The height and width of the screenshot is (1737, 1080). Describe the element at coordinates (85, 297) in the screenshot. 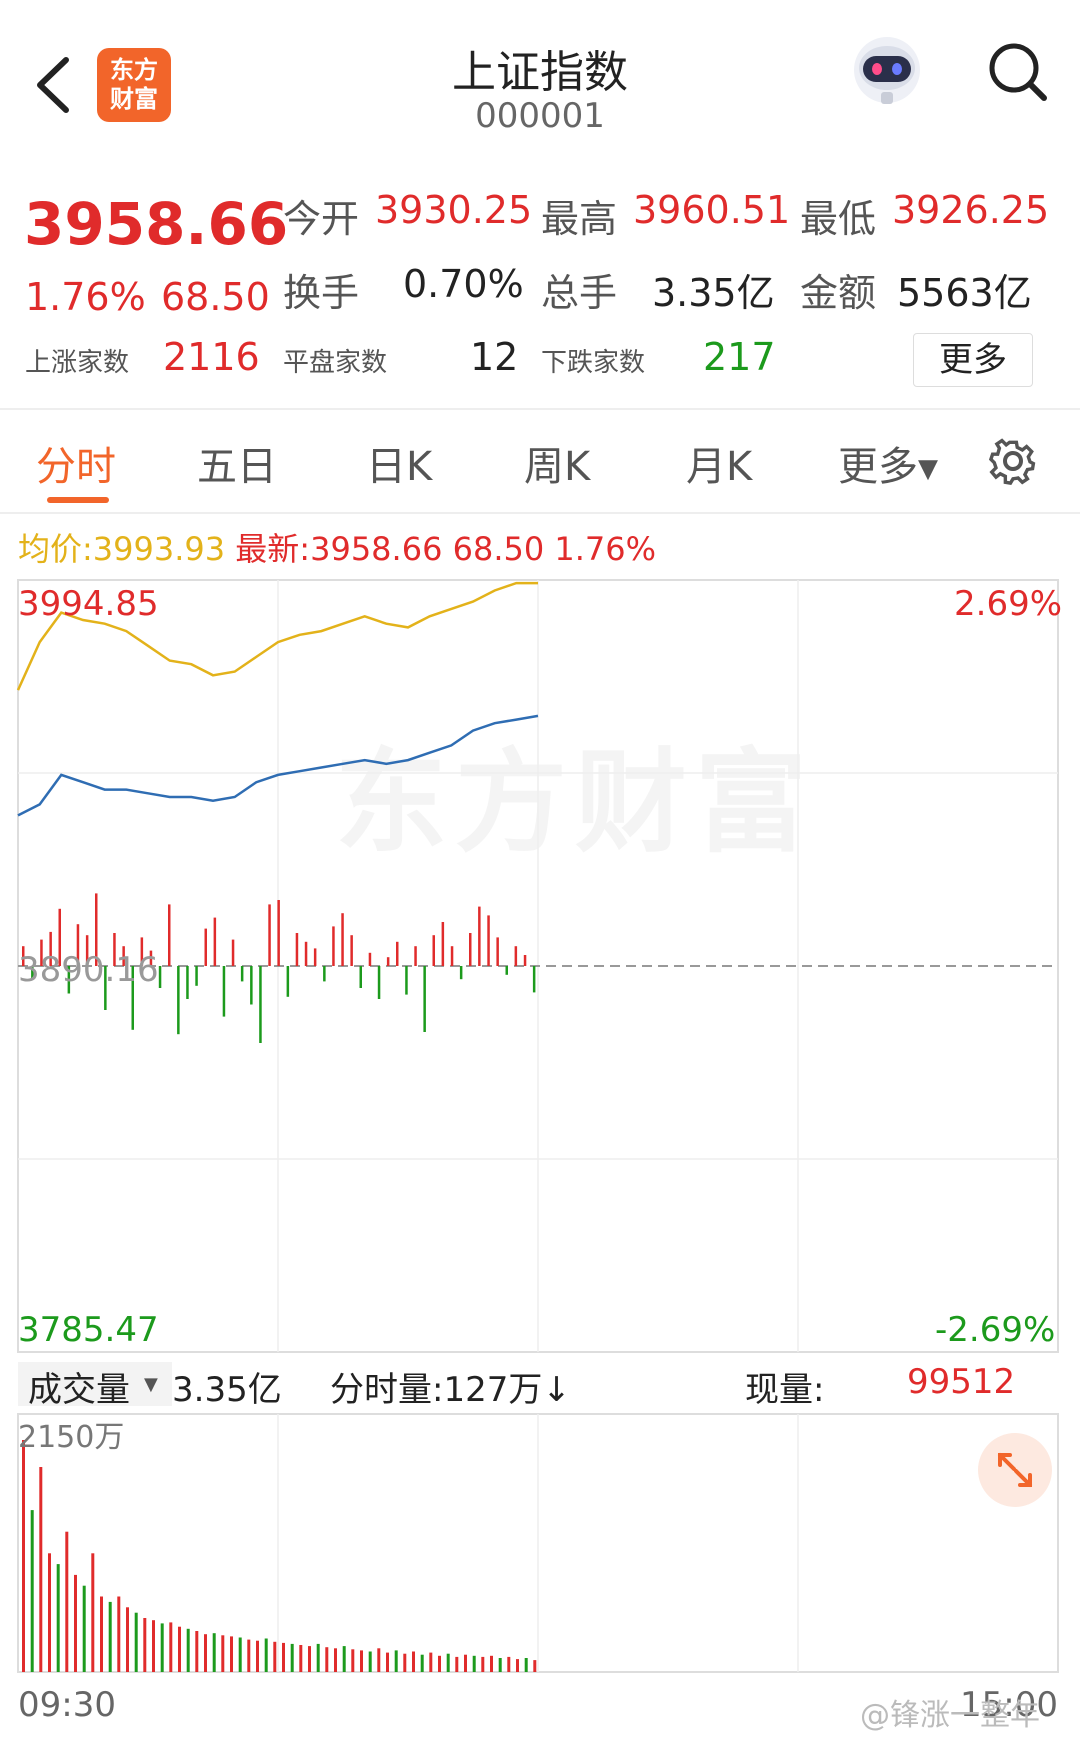

I see `change-percent: 1.76%` at that location.